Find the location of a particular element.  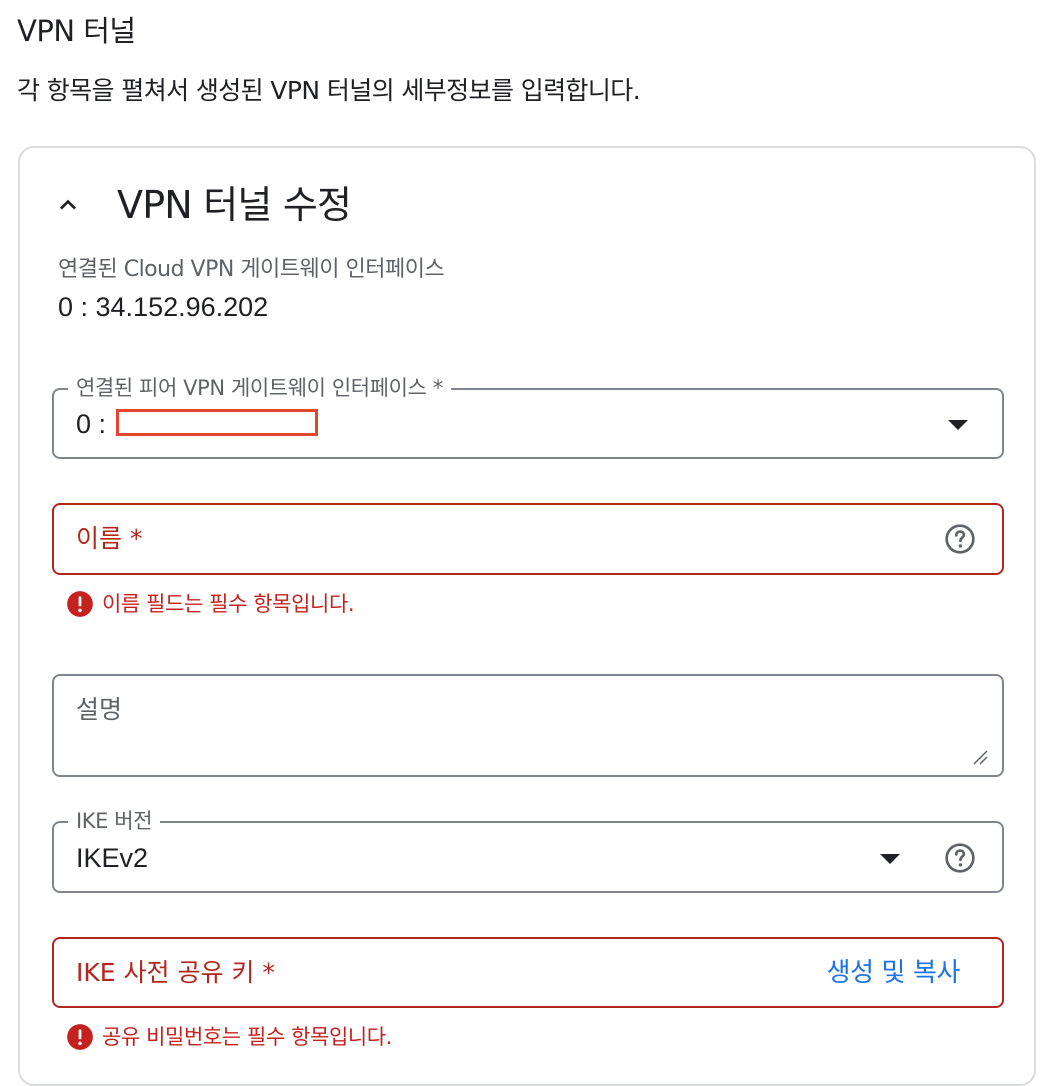

card-header-toggle: VPN 터널 수정 is located at coordinates (202, 205).